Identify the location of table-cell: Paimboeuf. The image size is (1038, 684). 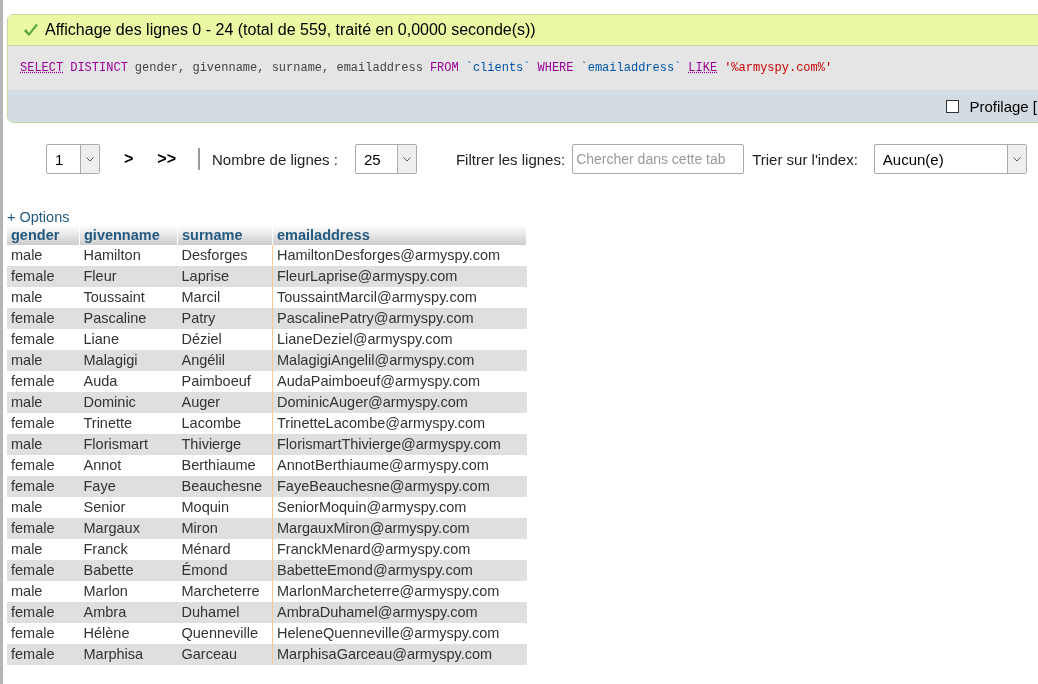
(225, 381).